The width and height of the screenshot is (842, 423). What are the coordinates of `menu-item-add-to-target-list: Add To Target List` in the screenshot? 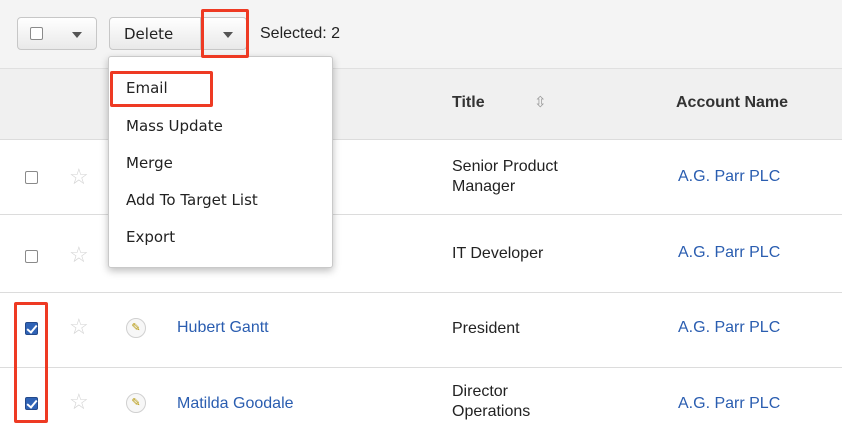 It's located at (192, 200).